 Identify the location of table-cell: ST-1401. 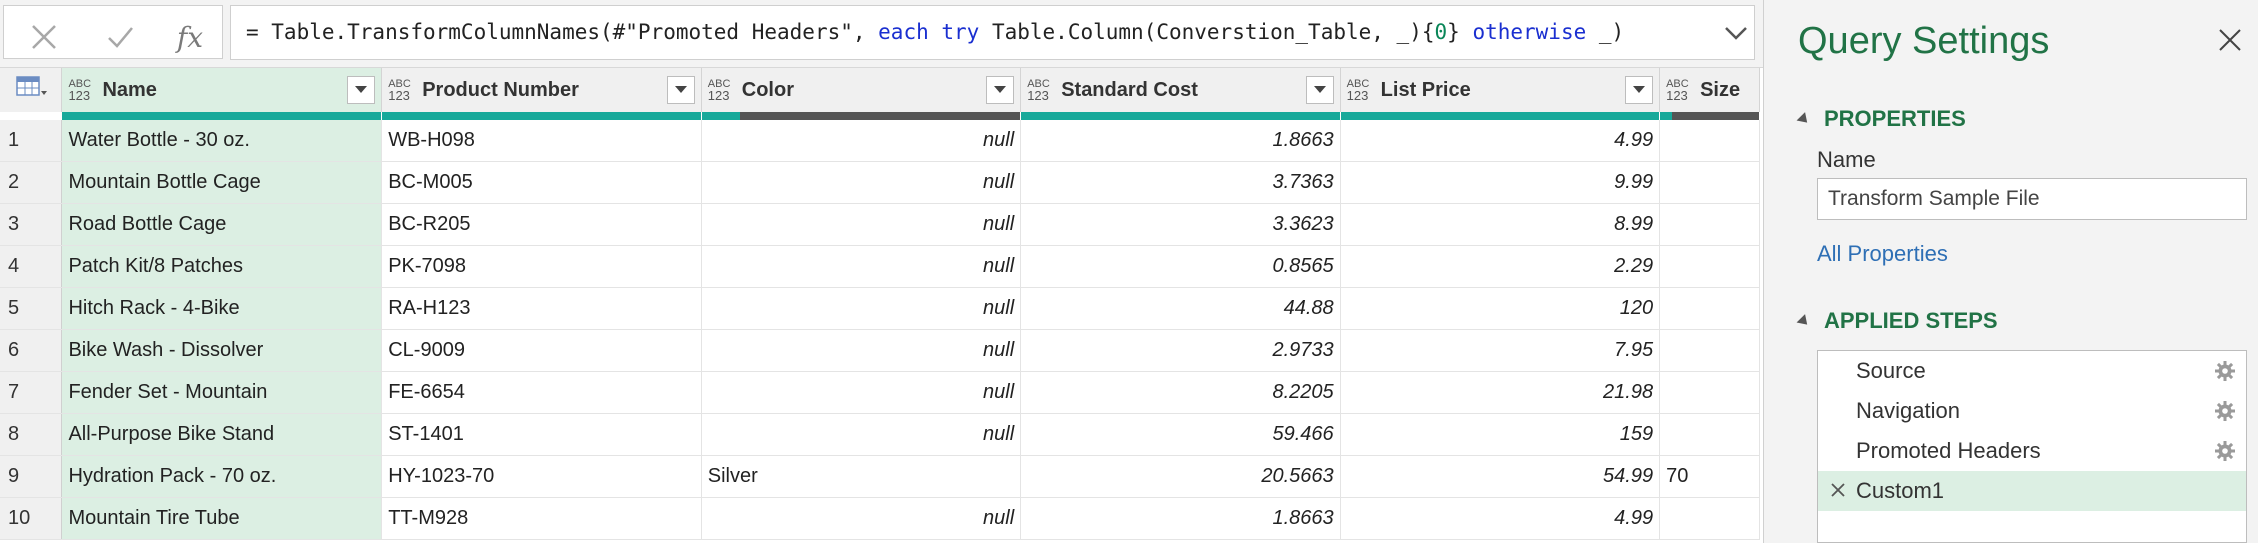
(541, 434).